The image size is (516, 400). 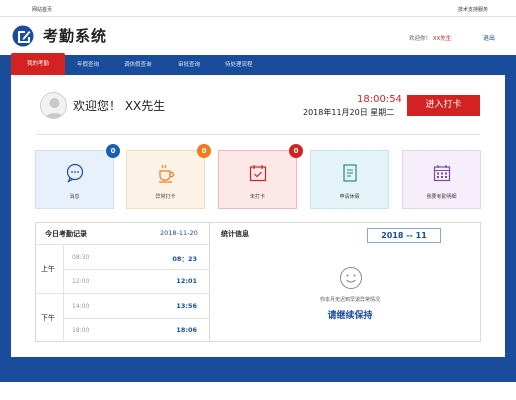 I want to click on scheduled-time: 14:00, so click(x=81, y=306).